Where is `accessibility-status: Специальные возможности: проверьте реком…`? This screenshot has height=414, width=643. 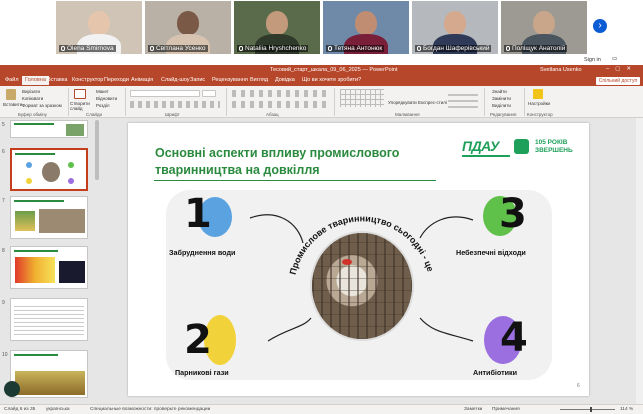
accessibility-status: Специальные возможности: проверьте реком… is located at coordinates (150, 409).